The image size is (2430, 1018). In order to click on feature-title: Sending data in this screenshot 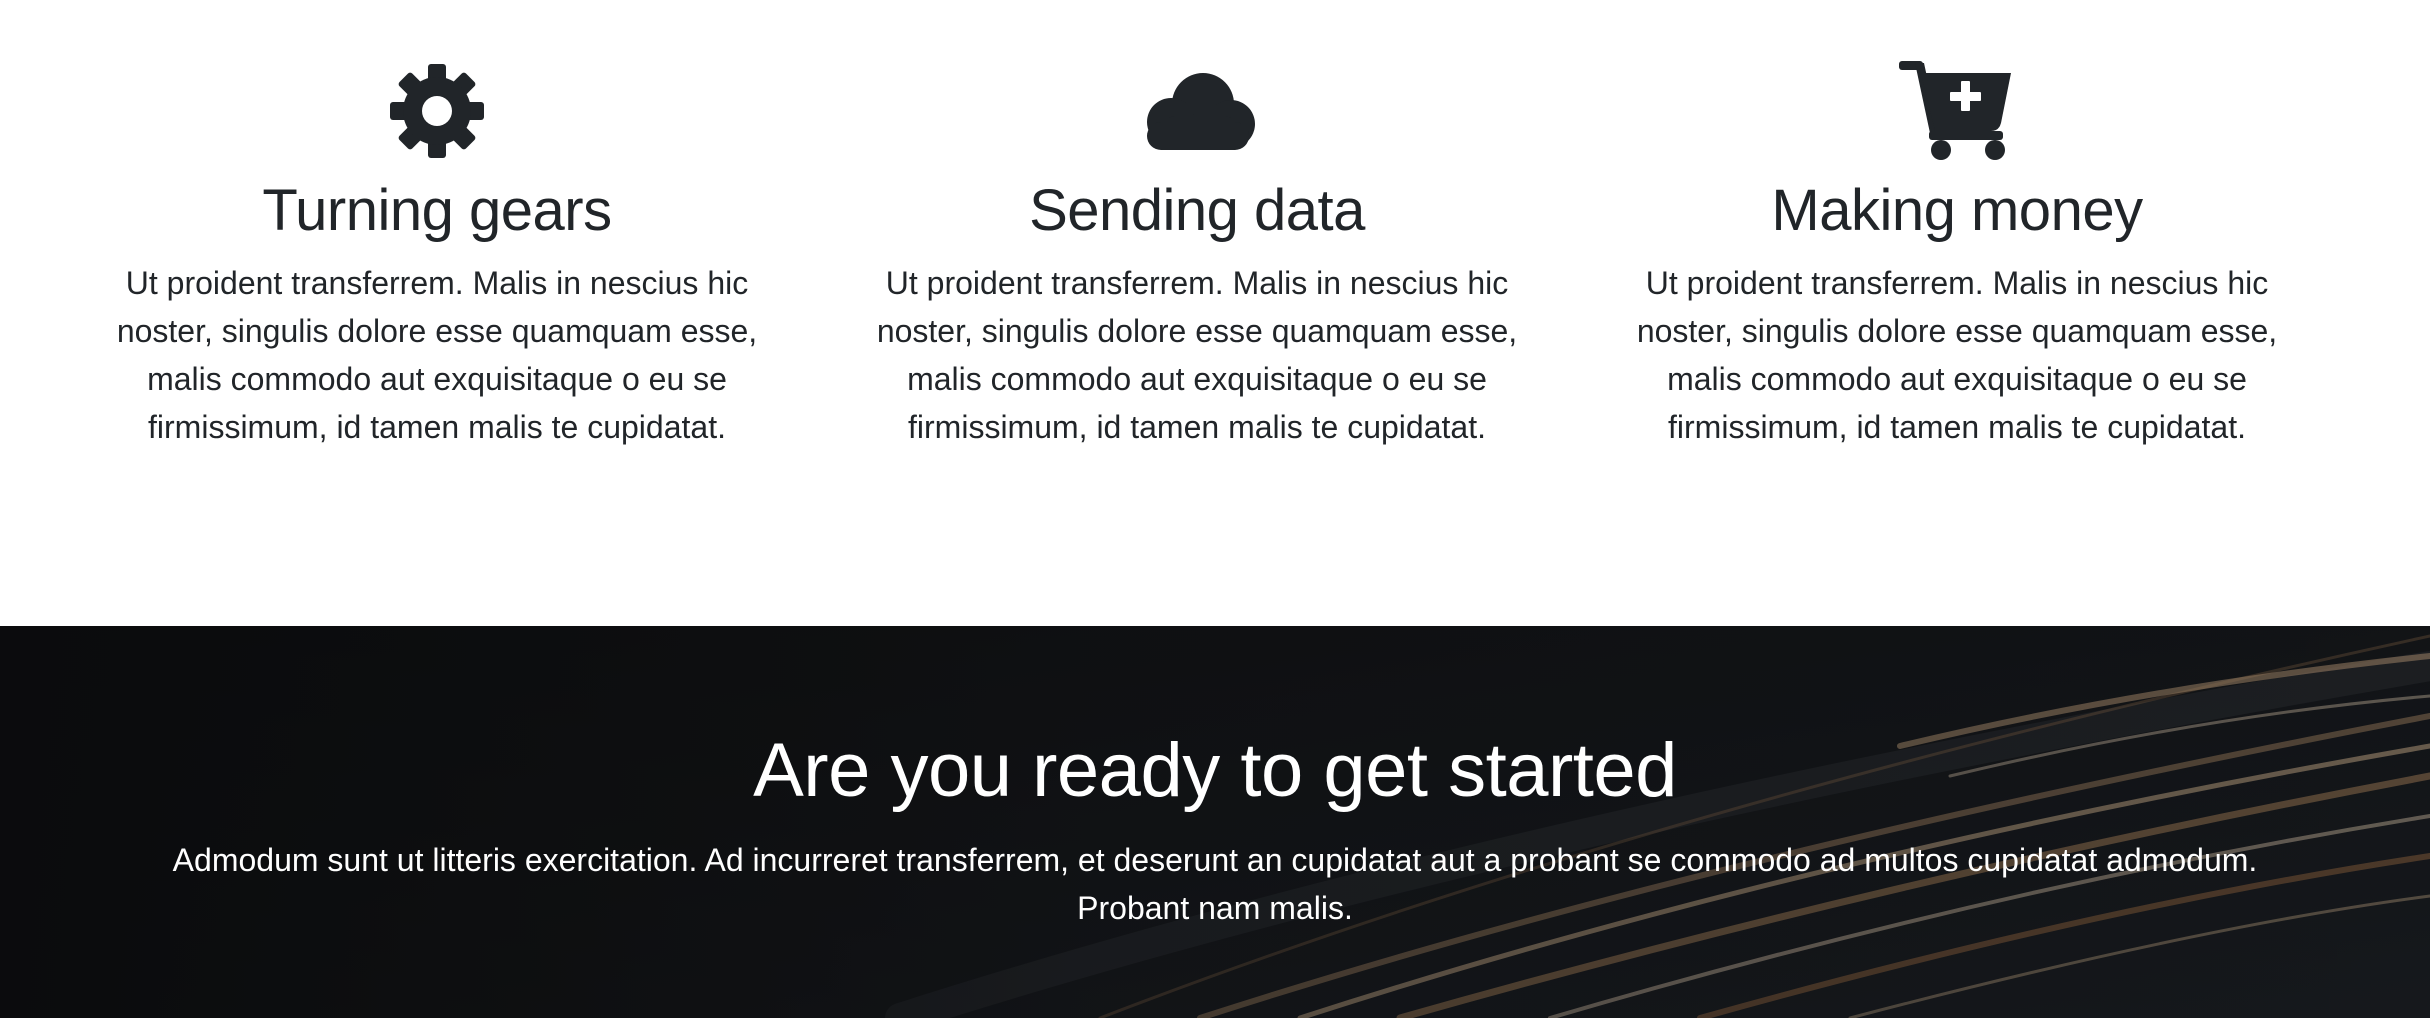, I will do `click(1197, 210)`.